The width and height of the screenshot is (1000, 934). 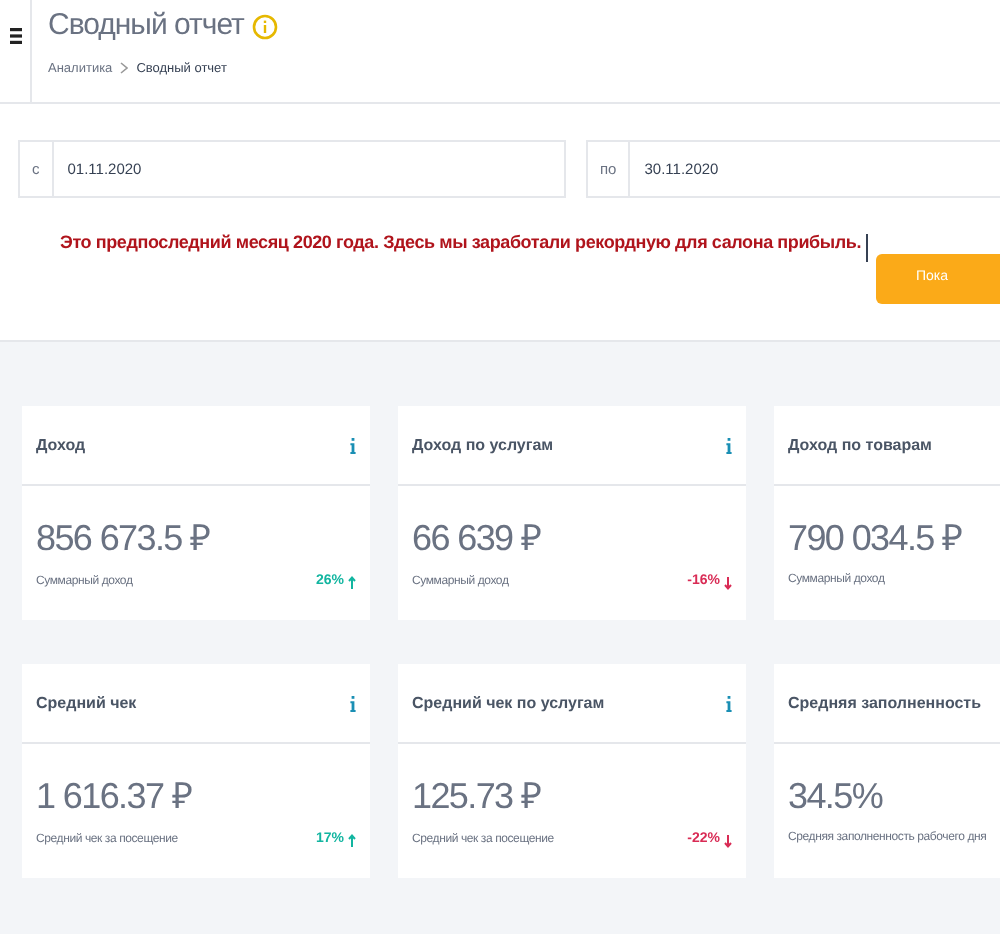 I want to click on stat-value: 1 616.37 ₽, so click(x=115, y=797).